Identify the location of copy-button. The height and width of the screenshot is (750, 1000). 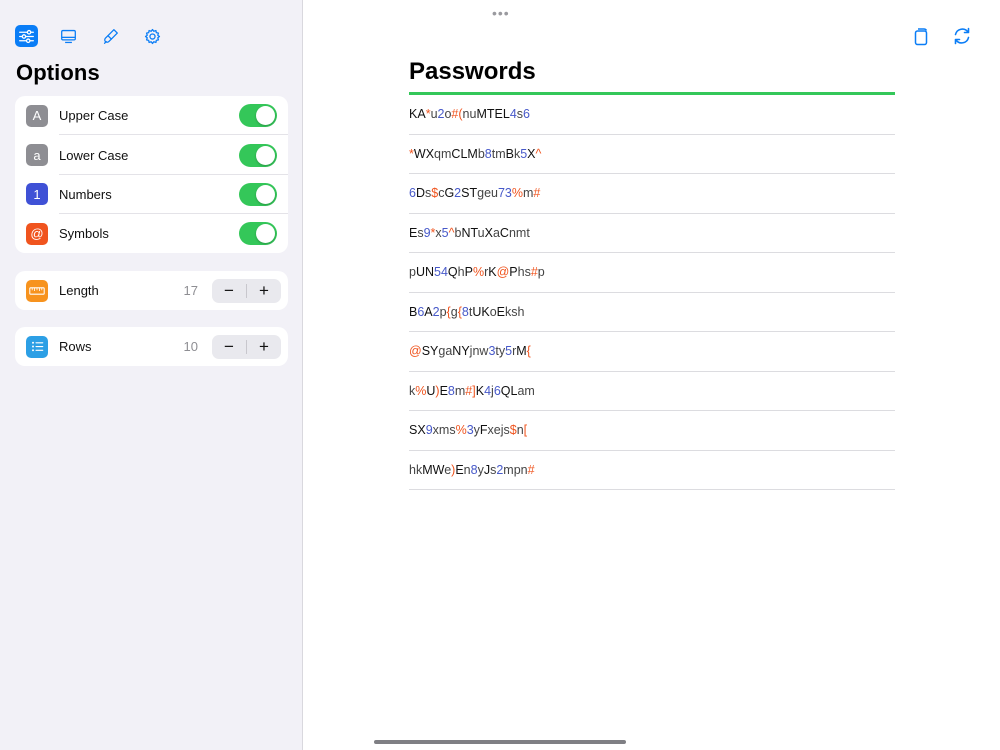
(921, 36).